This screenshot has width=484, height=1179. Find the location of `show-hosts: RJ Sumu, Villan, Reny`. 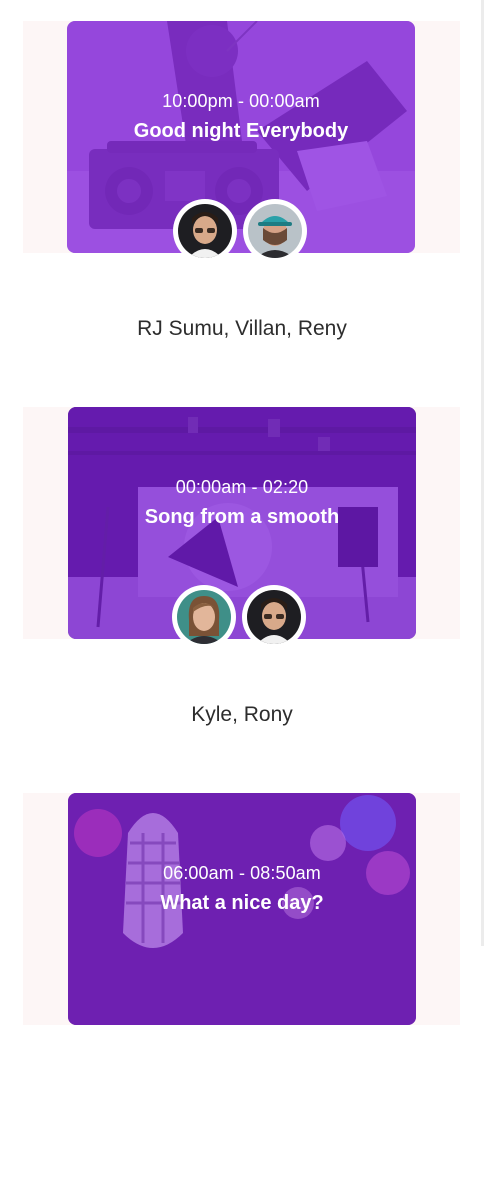

show-hosts: RJ Sumu, Villan, Reny is located at coordinates (242, 328).